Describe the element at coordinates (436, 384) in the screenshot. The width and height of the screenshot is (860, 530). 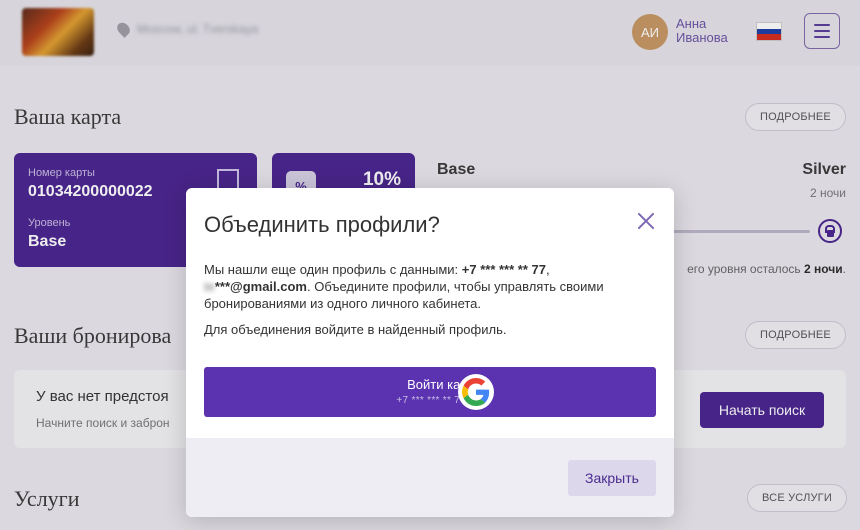
I see `google-login-label: Войти как` at that location.